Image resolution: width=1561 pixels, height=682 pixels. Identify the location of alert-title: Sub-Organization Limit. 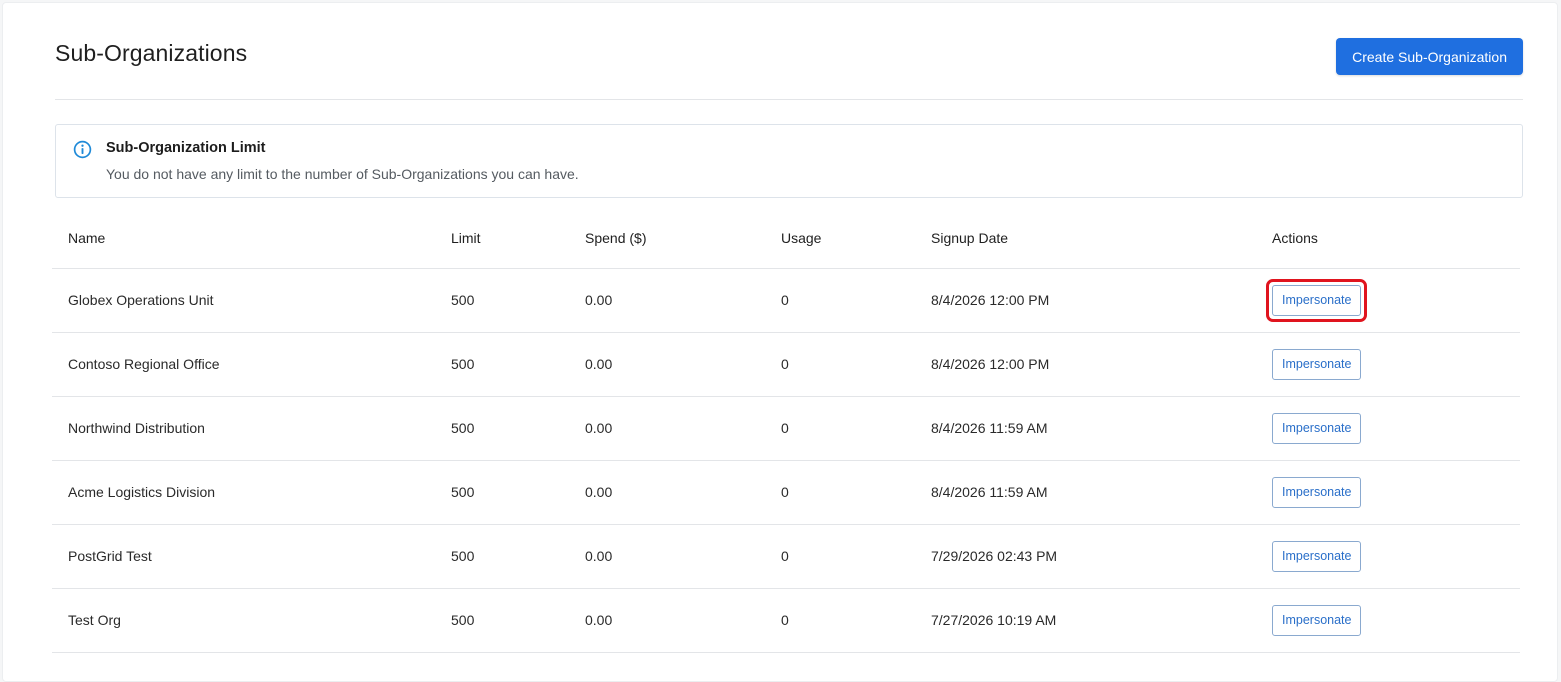
(186, 148).